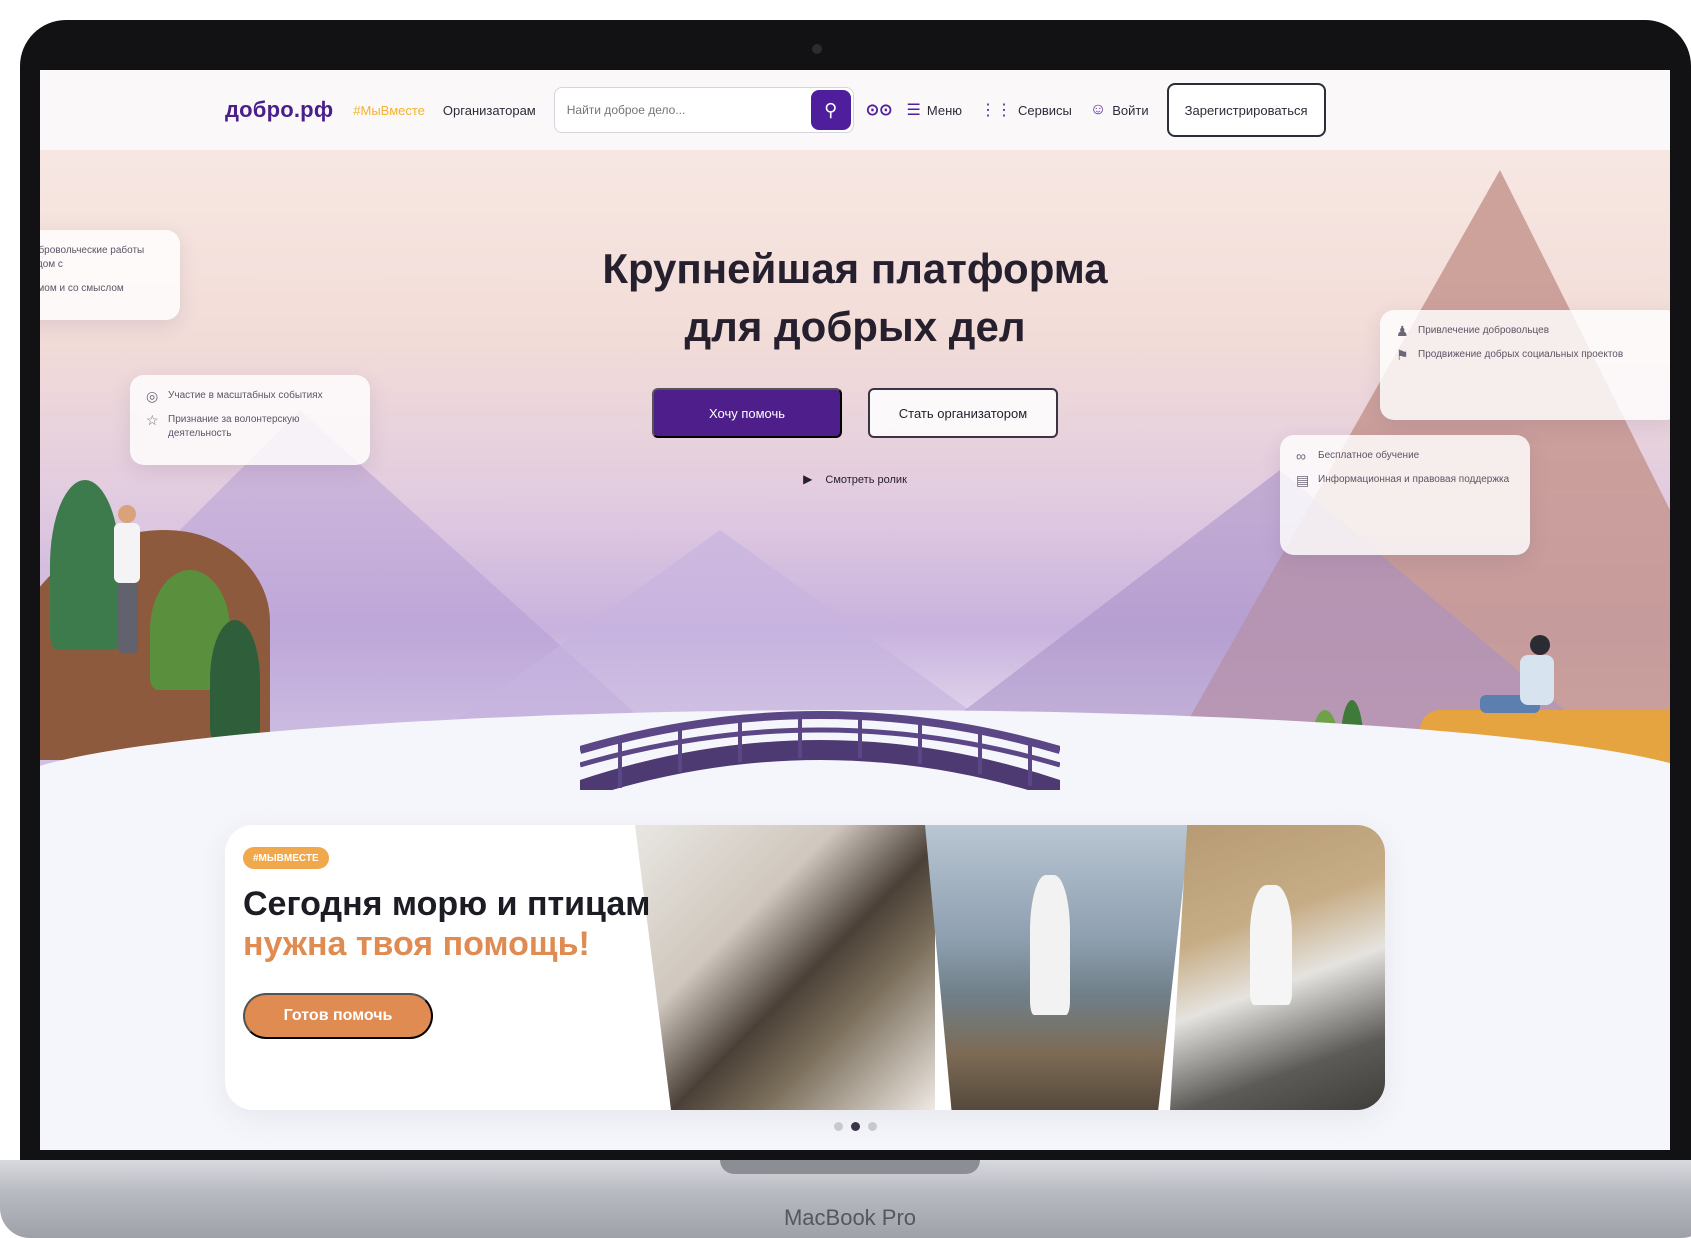 This screenshot has height=1238, width=1691. What do you see at coordinates (1402, 355) in the screenshot?
I see `award-icon: ⚑` at bounding box center [1402, 355].